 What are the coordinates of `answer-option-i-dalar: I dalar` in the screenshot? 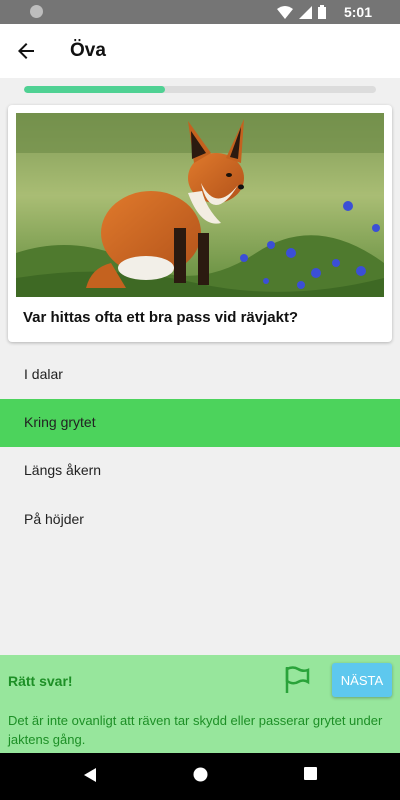 It's located at (200, 375).